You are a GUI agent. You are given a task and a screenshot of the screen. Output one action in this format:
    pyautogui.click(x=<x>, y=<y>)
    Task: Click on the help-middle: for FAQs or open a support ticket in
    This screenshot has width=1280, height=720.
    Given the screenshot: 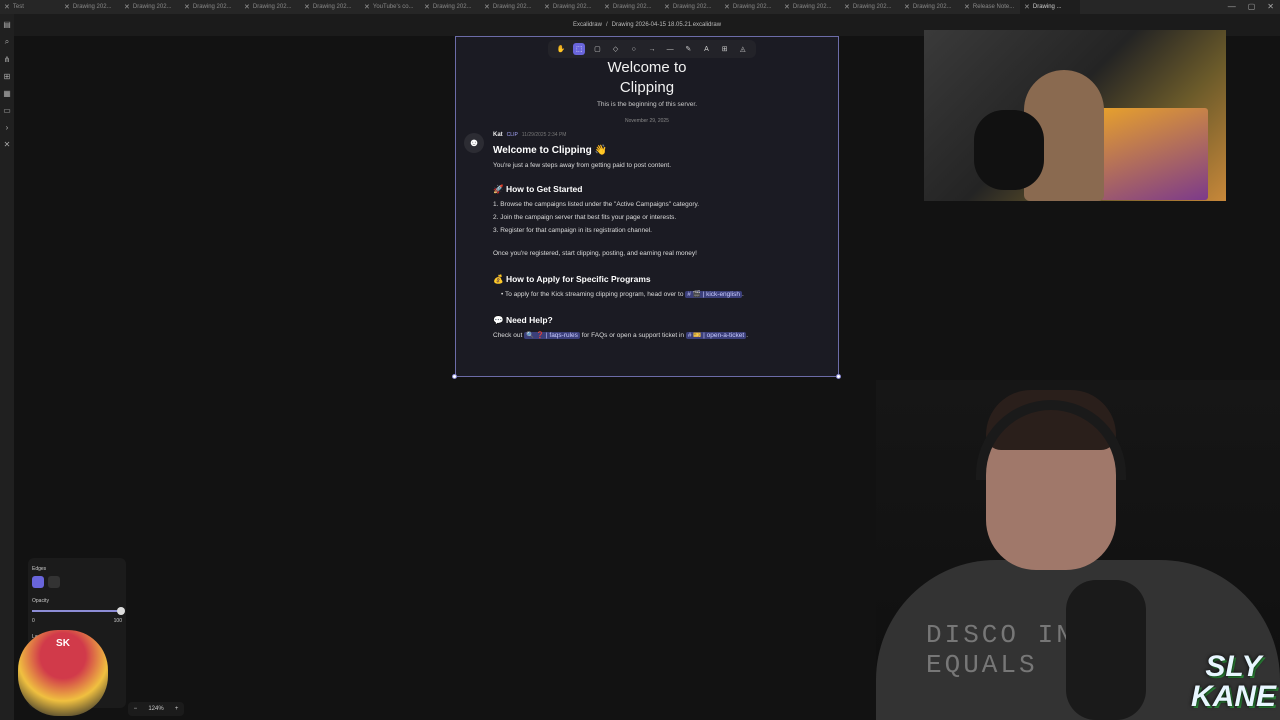 What is the action you would take?
    pyautogui.click(x=632, y=335)
    